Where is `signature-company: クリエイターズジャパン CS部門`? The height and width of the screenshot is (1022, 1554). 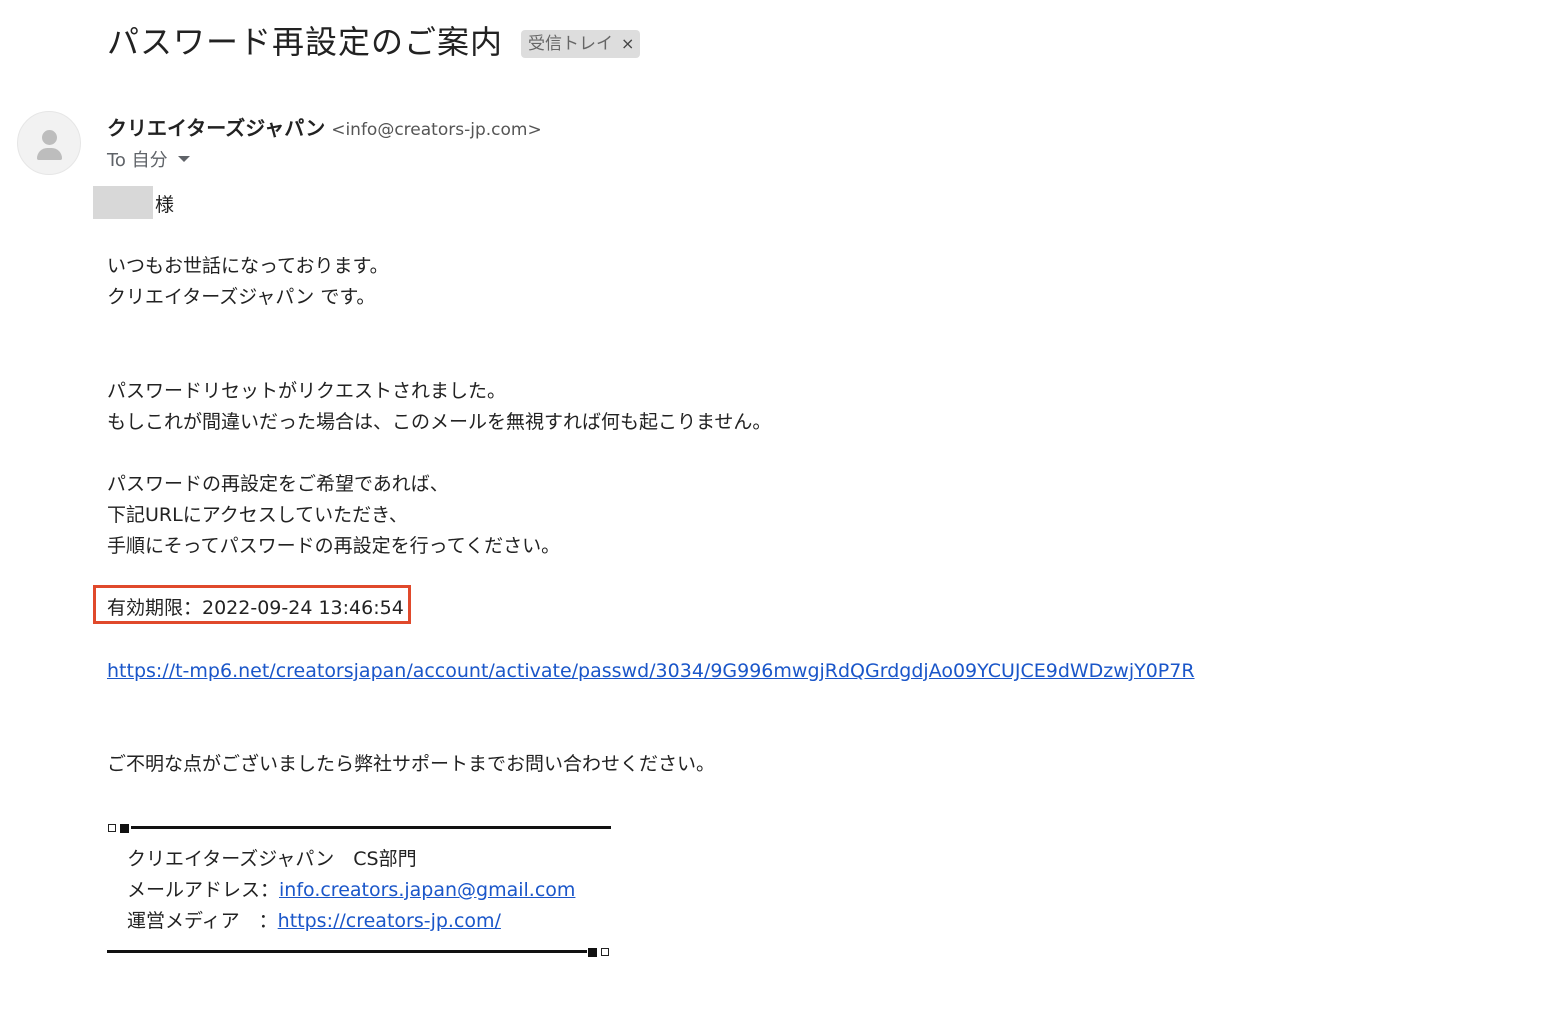
signature-company: クリエイターズジャパン CS部門 is located at coordinates (272, 859).